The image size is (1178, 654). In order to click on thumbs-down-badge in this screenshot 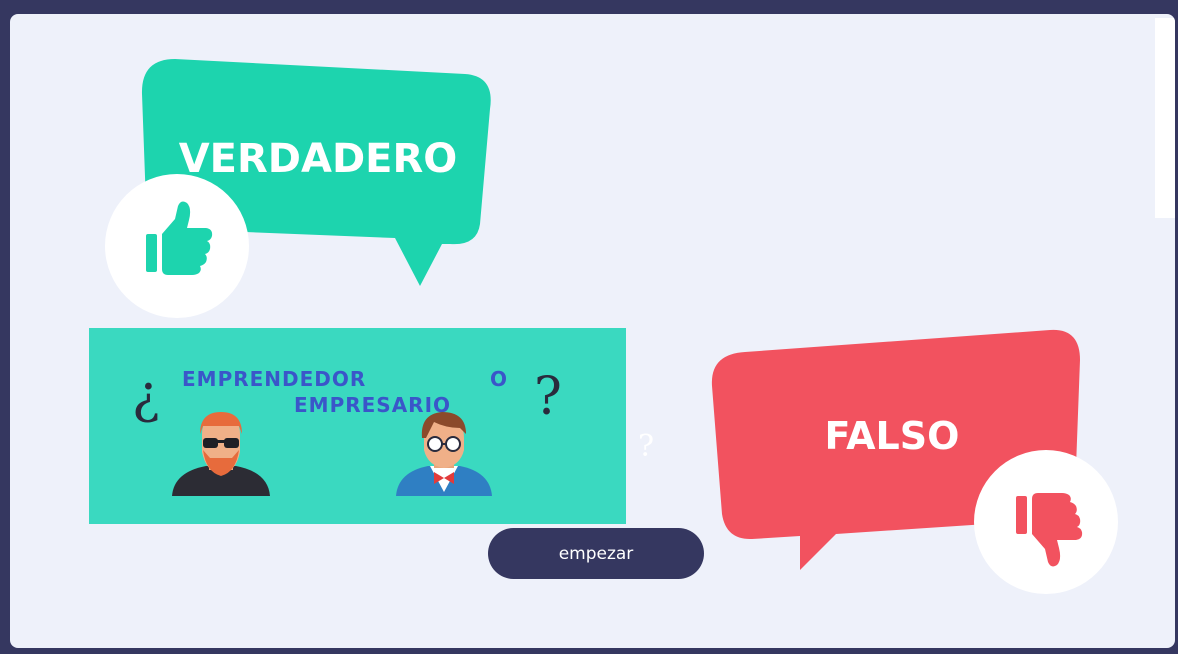, I will do `click(1046, 522)`.